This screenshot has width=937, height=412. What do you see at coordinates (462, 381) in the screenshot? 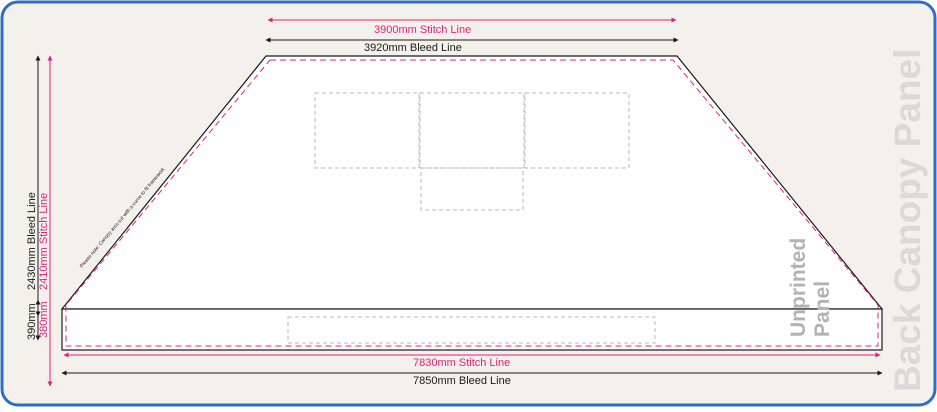
I see `bottom-bleed-label: 7850mm Bleed Line` at bounding box center [462, 381].